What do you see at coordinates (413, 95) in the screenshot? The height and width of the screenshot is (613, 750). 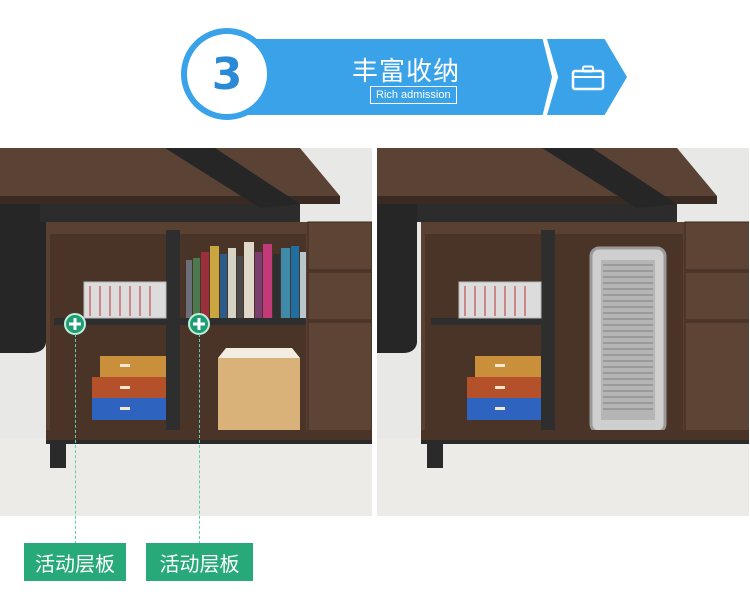 I see `section-subtitle: Rich admission` at bounding box center [413, 95].